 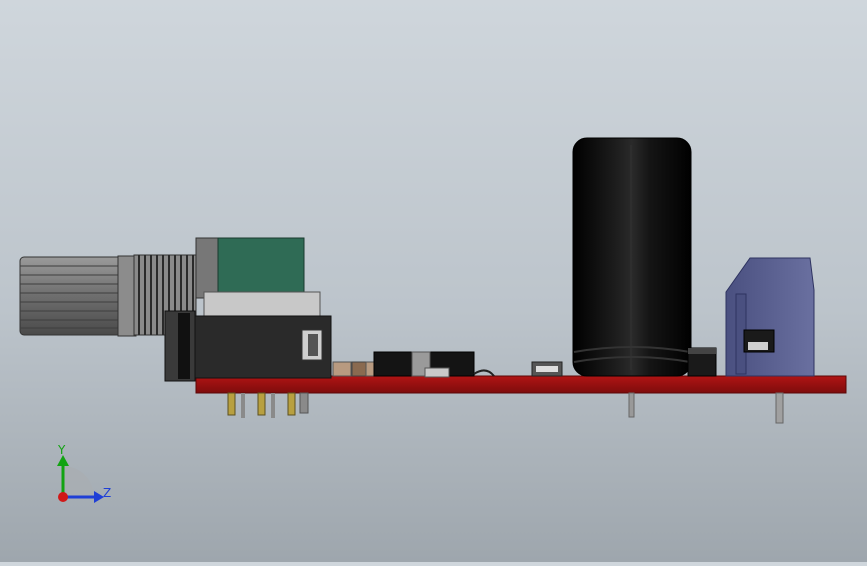 What do you see at coordinates (268, 405) in the screenshot?
I see `header-pins` at bounding box center [268, 405].